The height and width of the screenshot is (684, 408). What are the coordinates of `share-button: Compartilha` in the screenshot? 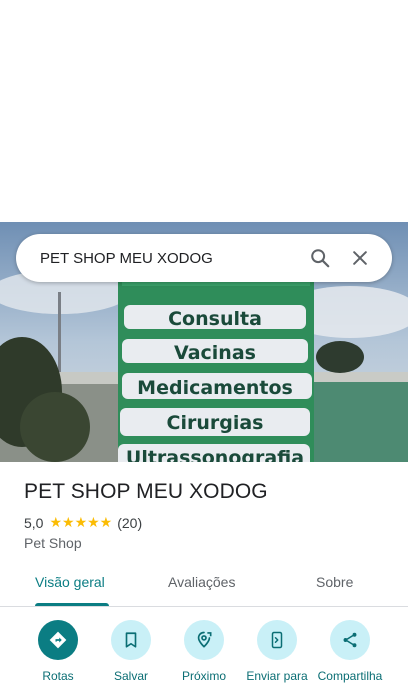 It's located at (350, 651).